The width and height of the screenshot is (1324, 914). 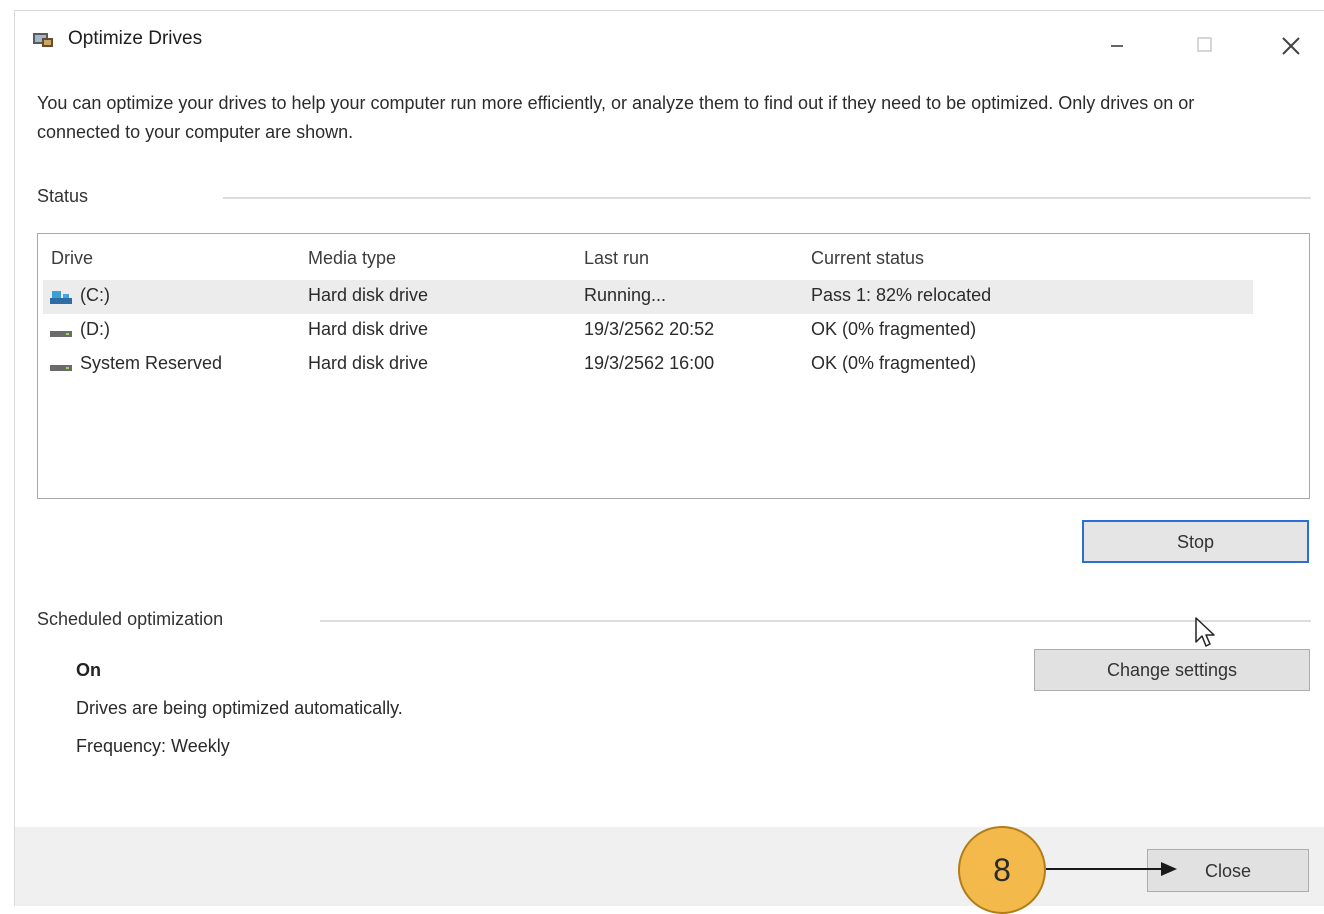 What do you see at coordinates (616, 258) in the screenshot?
I see `column-header-last-run: Last run` at bounding box center [616, 258].